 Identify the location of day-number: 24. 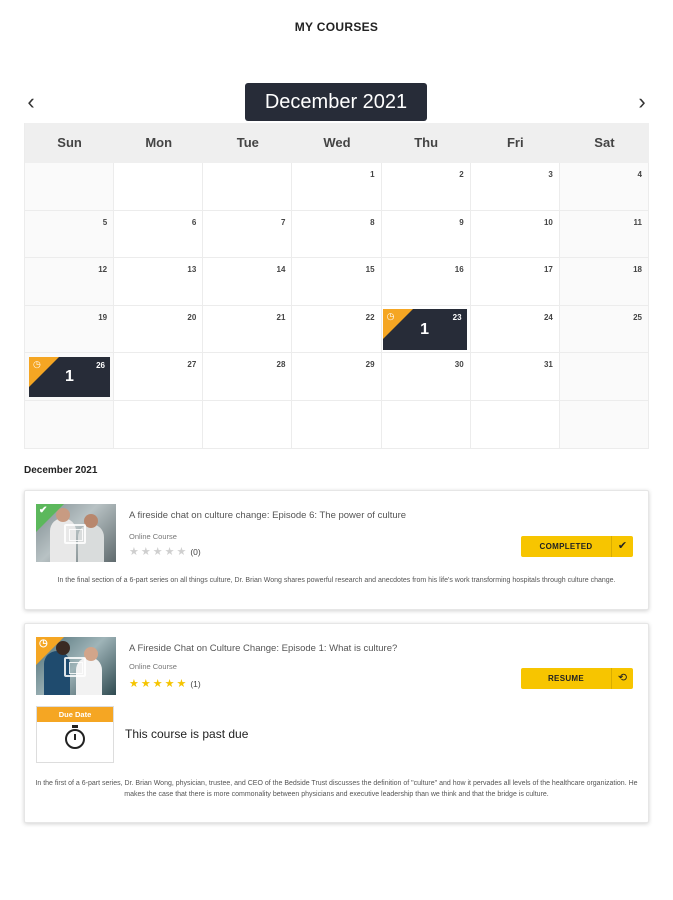
(548, 317).